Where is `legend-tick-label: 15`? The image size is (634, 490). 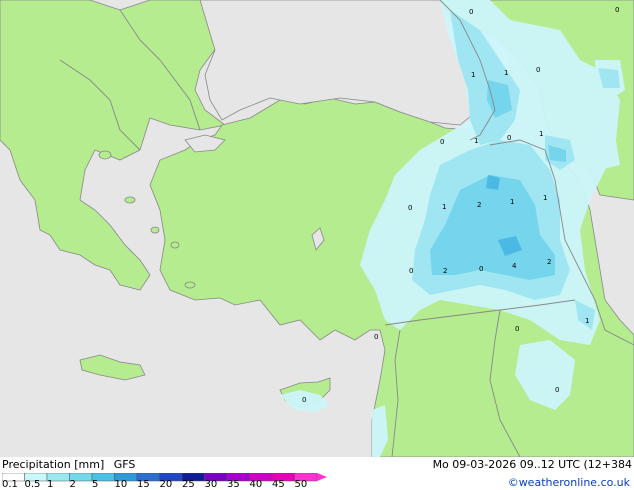
legend-tick-label: 15 is located at coordinates (143, 484).